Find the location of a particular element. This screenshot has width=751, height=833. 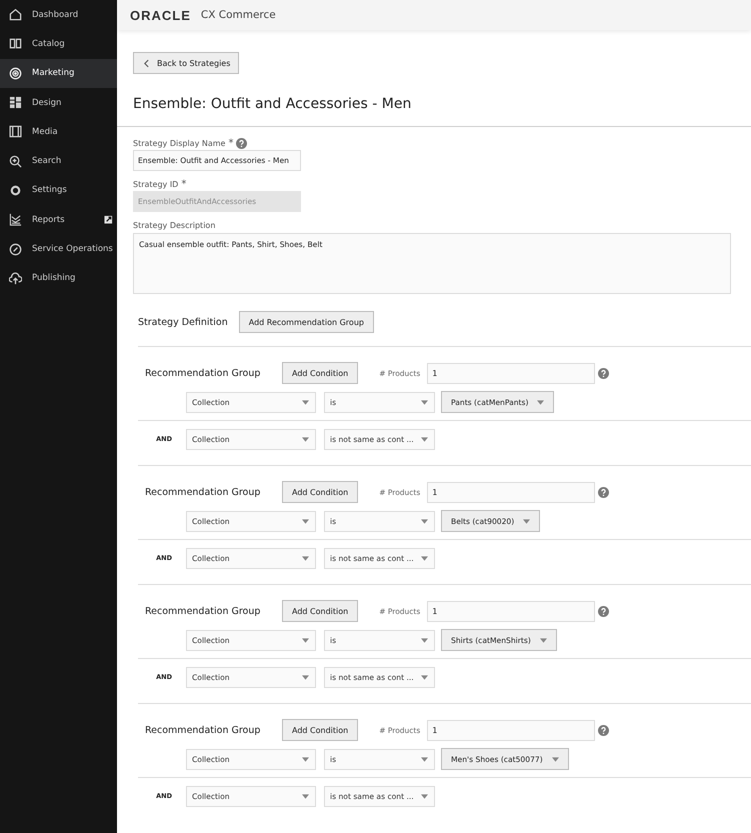

field-label: Strategy ID is located at coordinates (155, 184).